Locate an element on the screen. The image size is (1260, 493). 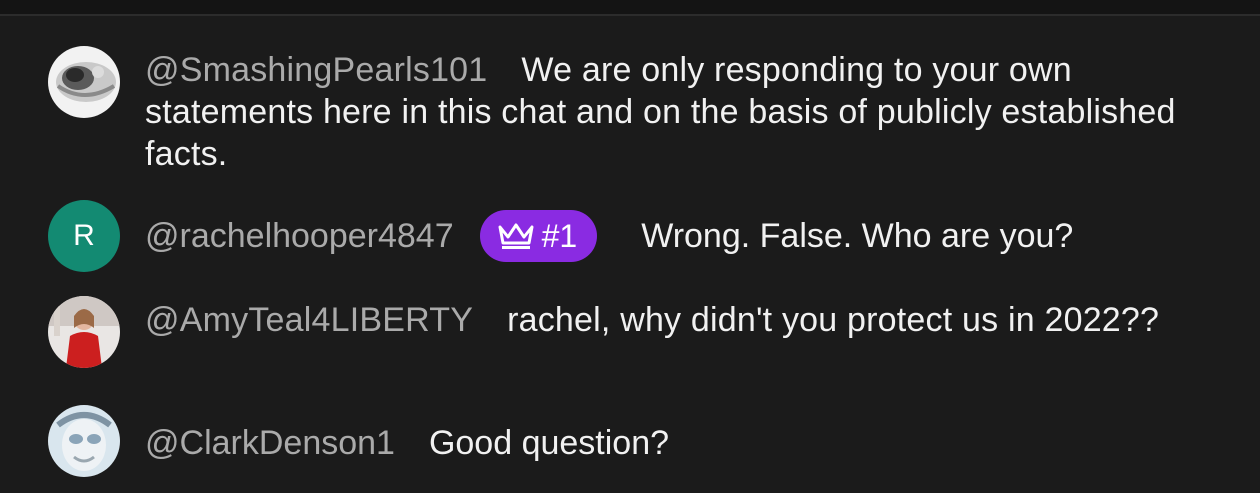
badge-label: #1 is located at coordinates (559, 235).